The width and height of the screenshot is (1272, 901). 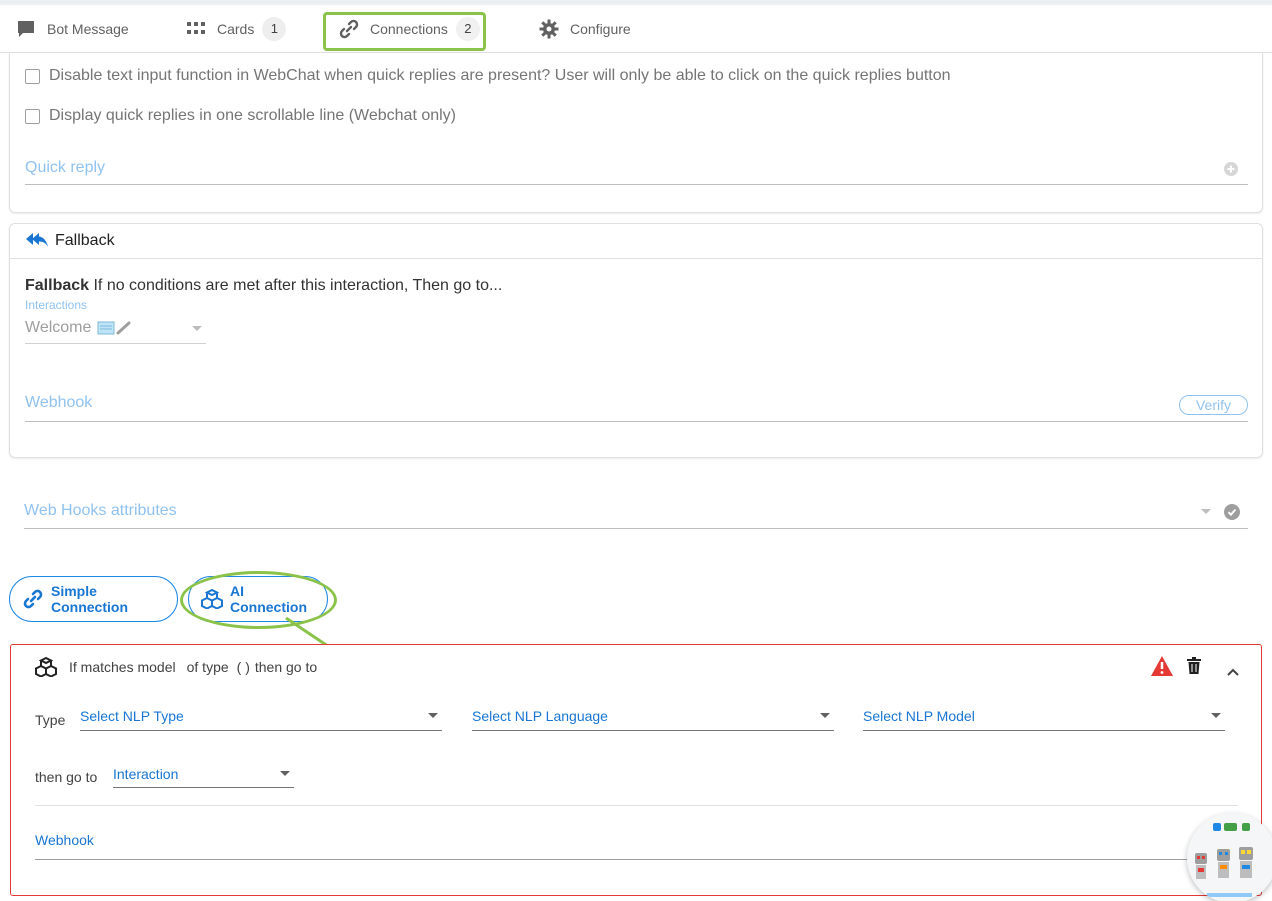 What do you see at coordinates (1162, 668) in the screenshot?
I see `warning-icon` at bounding box center [1162, 668].